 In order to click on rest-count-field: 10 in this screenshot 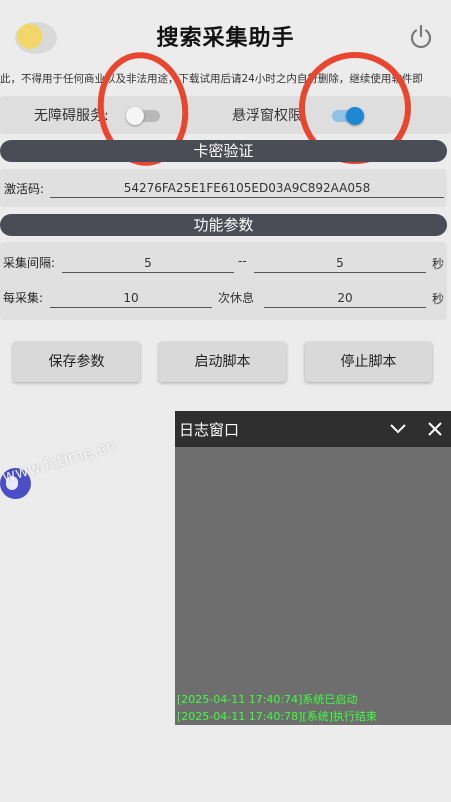, I will do `click(131, 298)`.